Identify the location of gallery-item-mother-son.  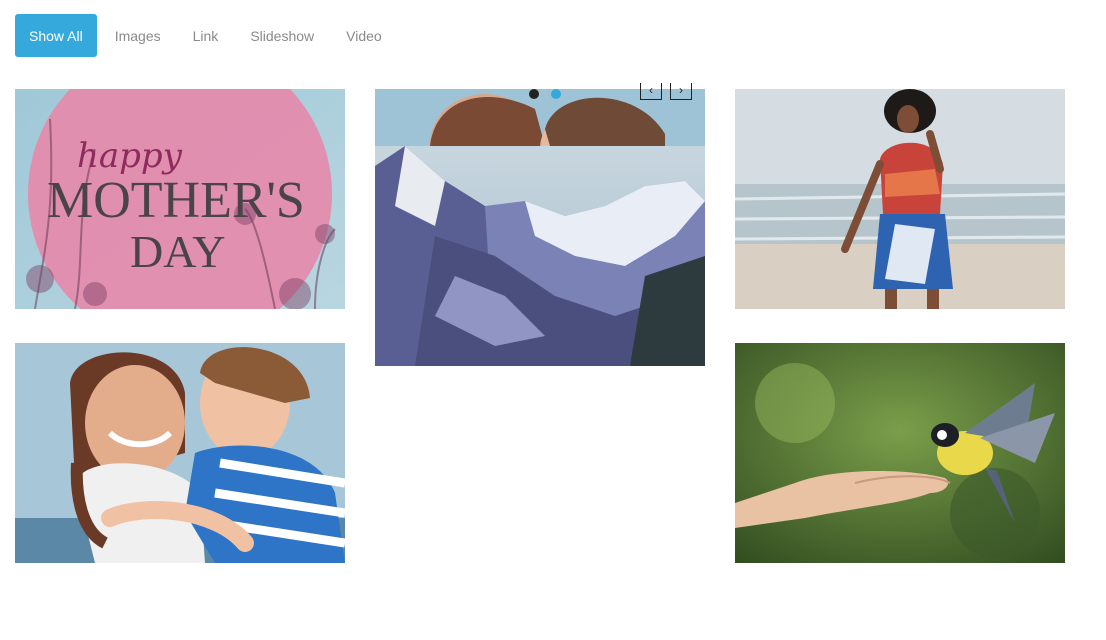
(180, 453).